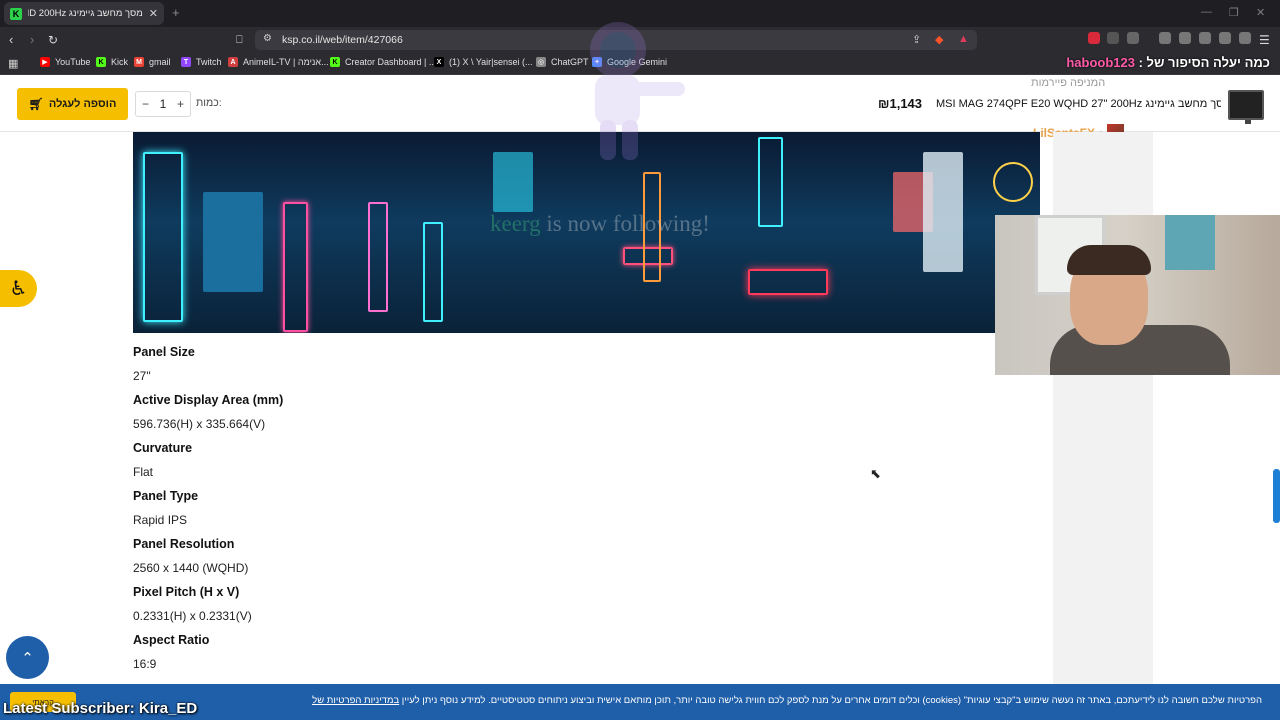  Describe the element at coordinates (143, 472) in the screenshot. I see `spec-value: Flat` at that location.